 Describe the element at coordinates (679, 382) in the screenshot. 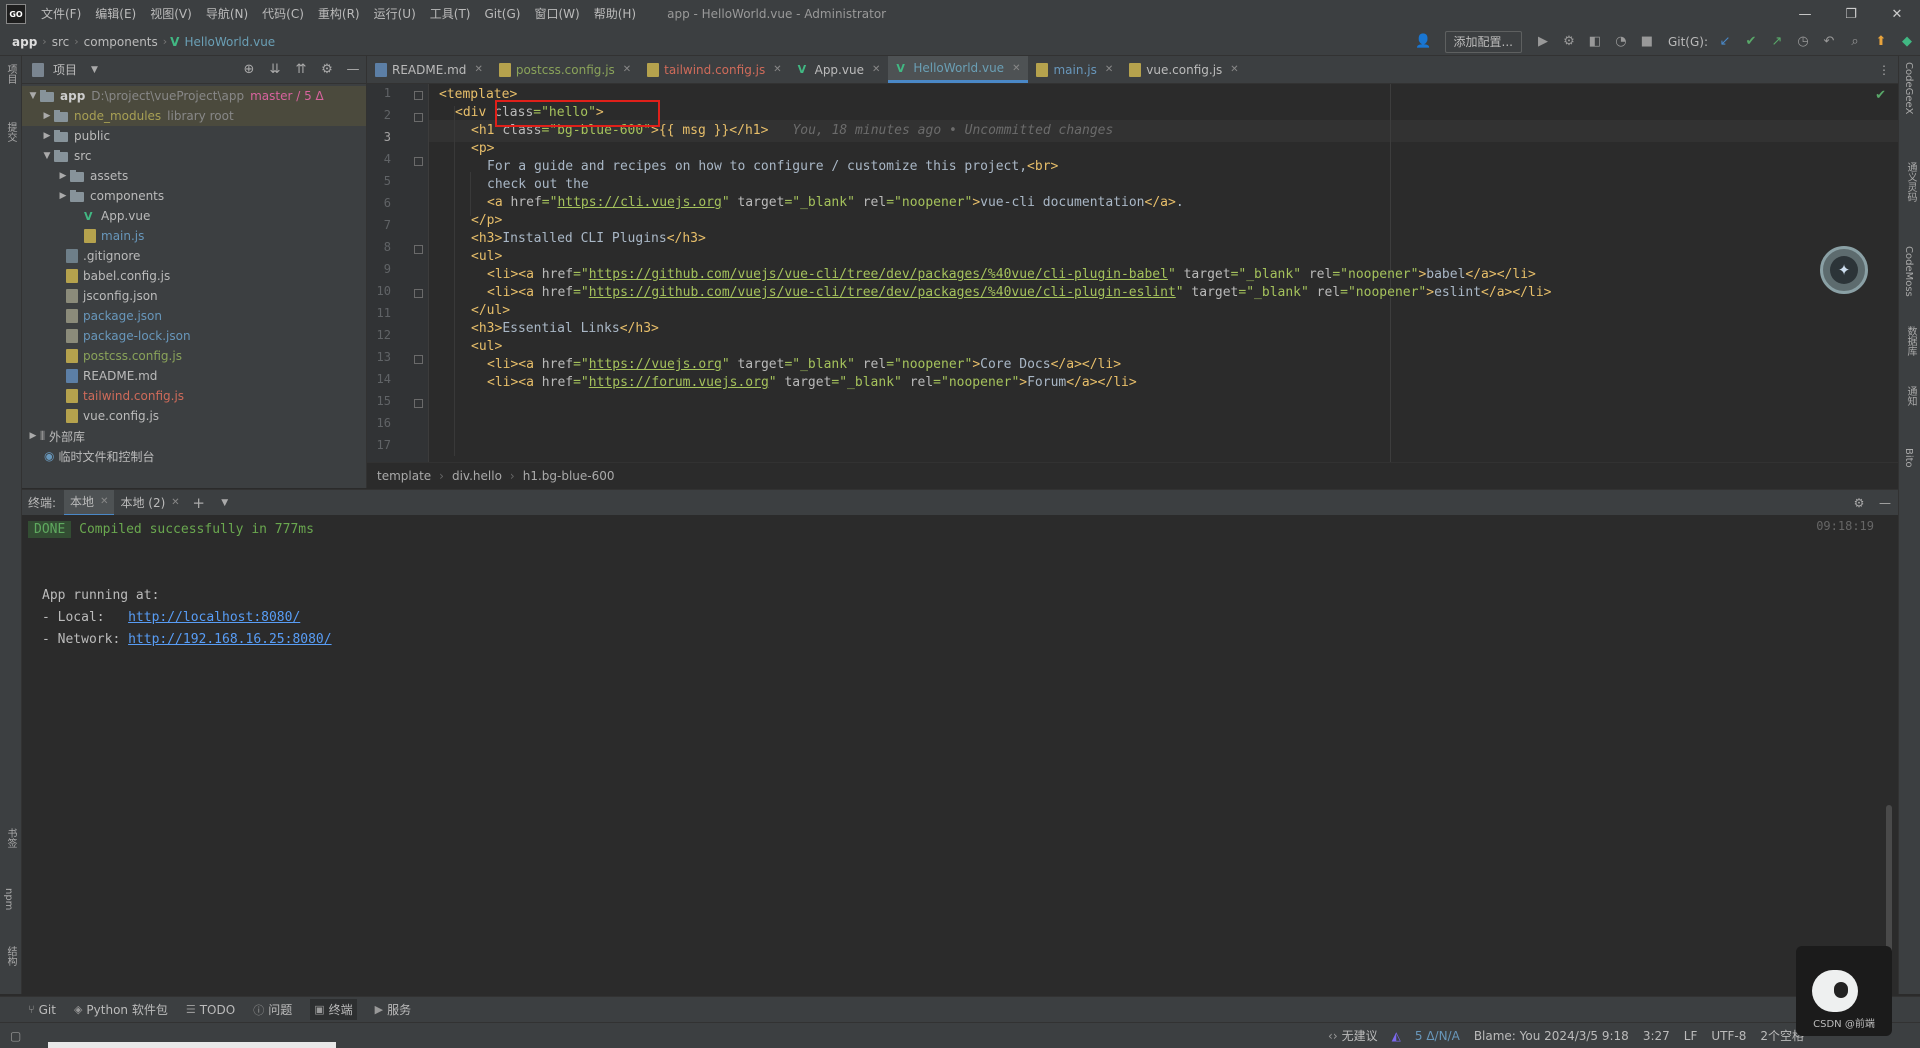

I see `code-link: https://forum.vuejs.org` at that location.